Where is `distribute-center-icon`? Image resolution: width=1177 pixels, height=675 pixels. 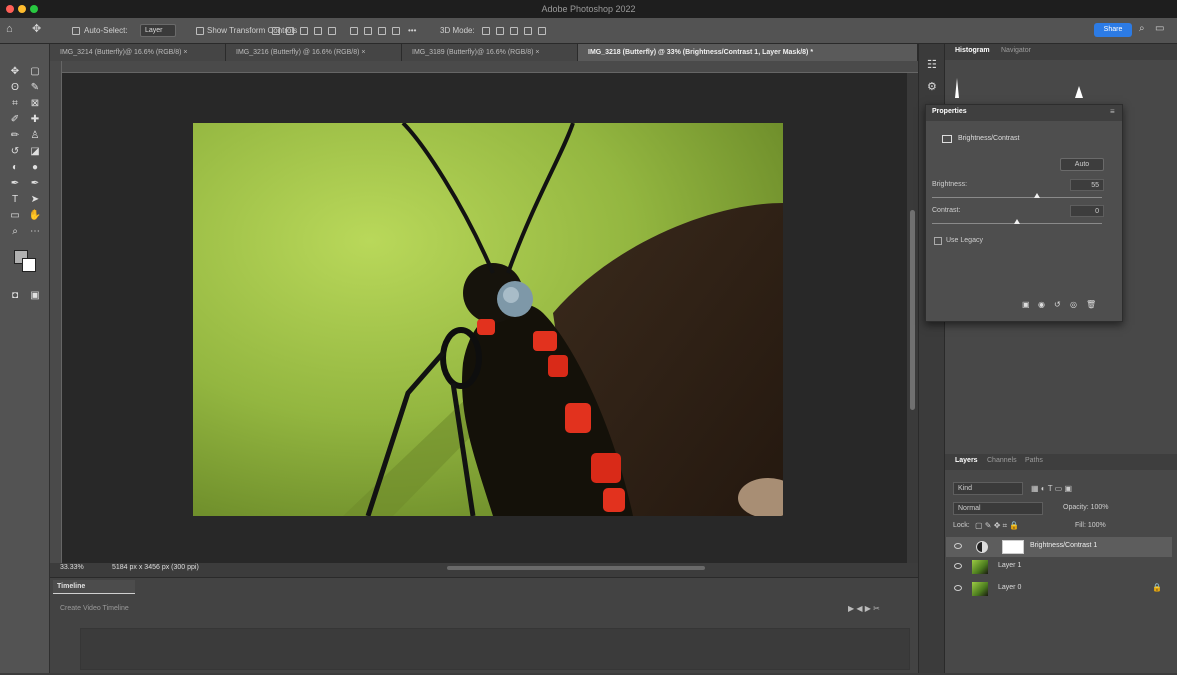
distribute-center-icon is located at coordinates (368, 31).